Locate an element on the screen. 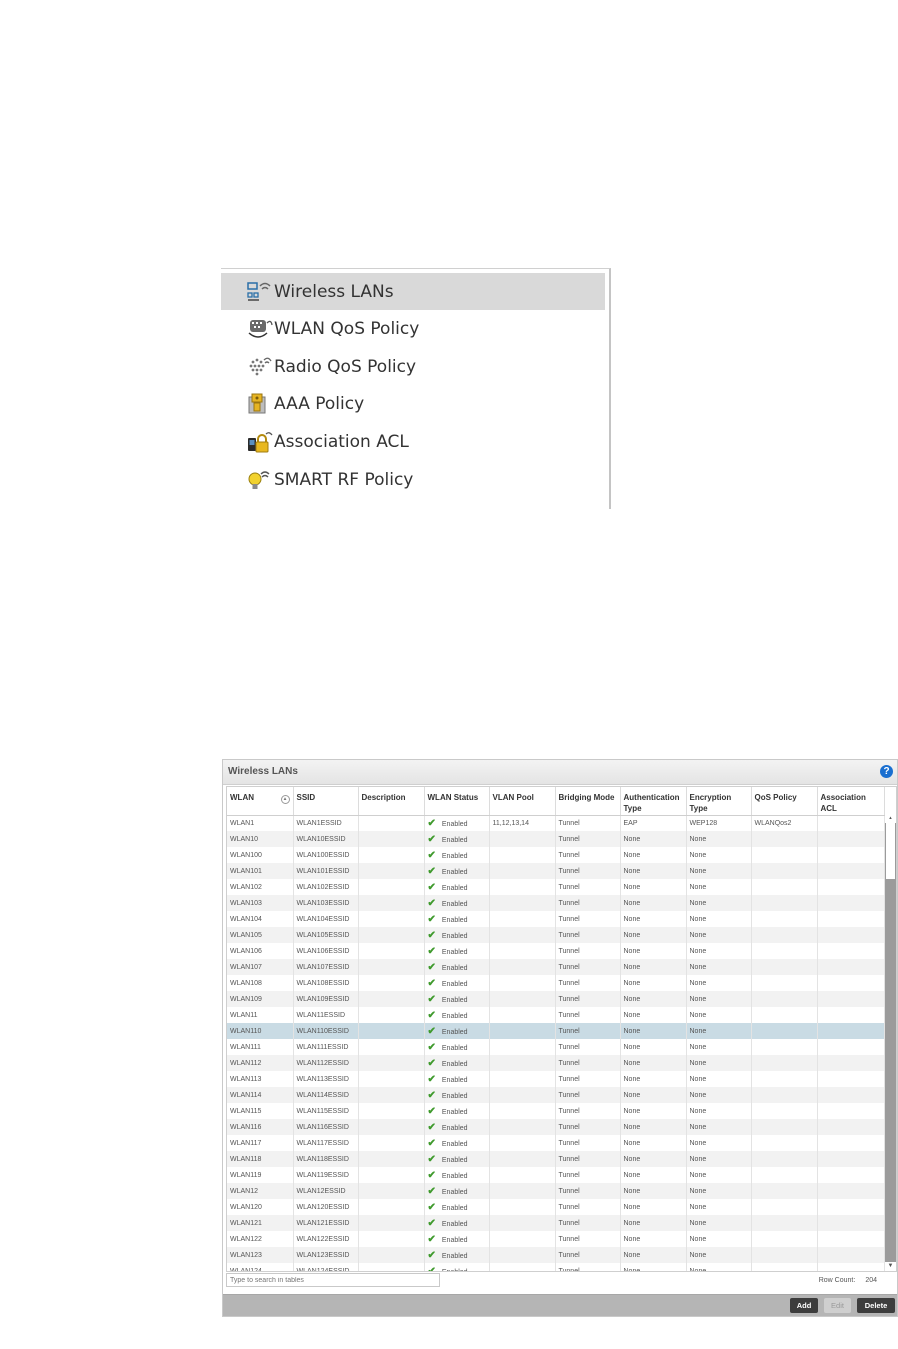 Image resolution: width=898 pixels, height=1349 pixels. add-button: Add is located at coordinates (804, 1305).